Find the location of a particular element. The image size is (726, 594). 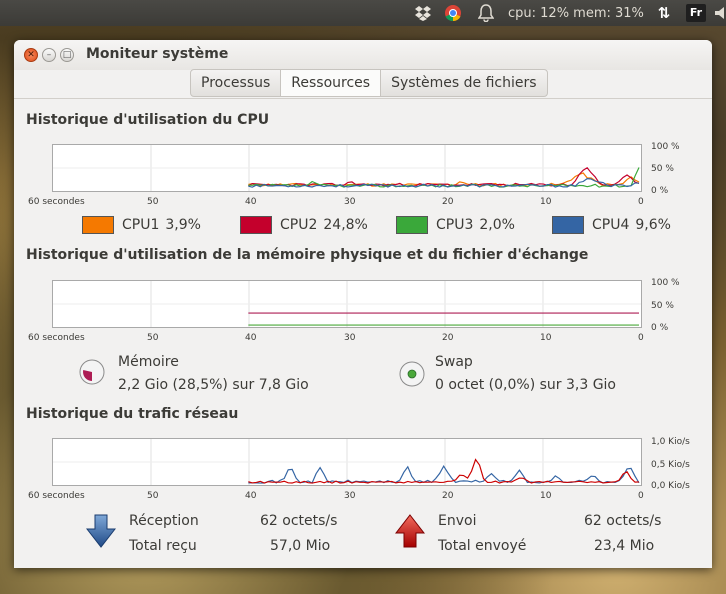

legend-cpu4: CPU4 9,6% is located at coordinates (611, 225).